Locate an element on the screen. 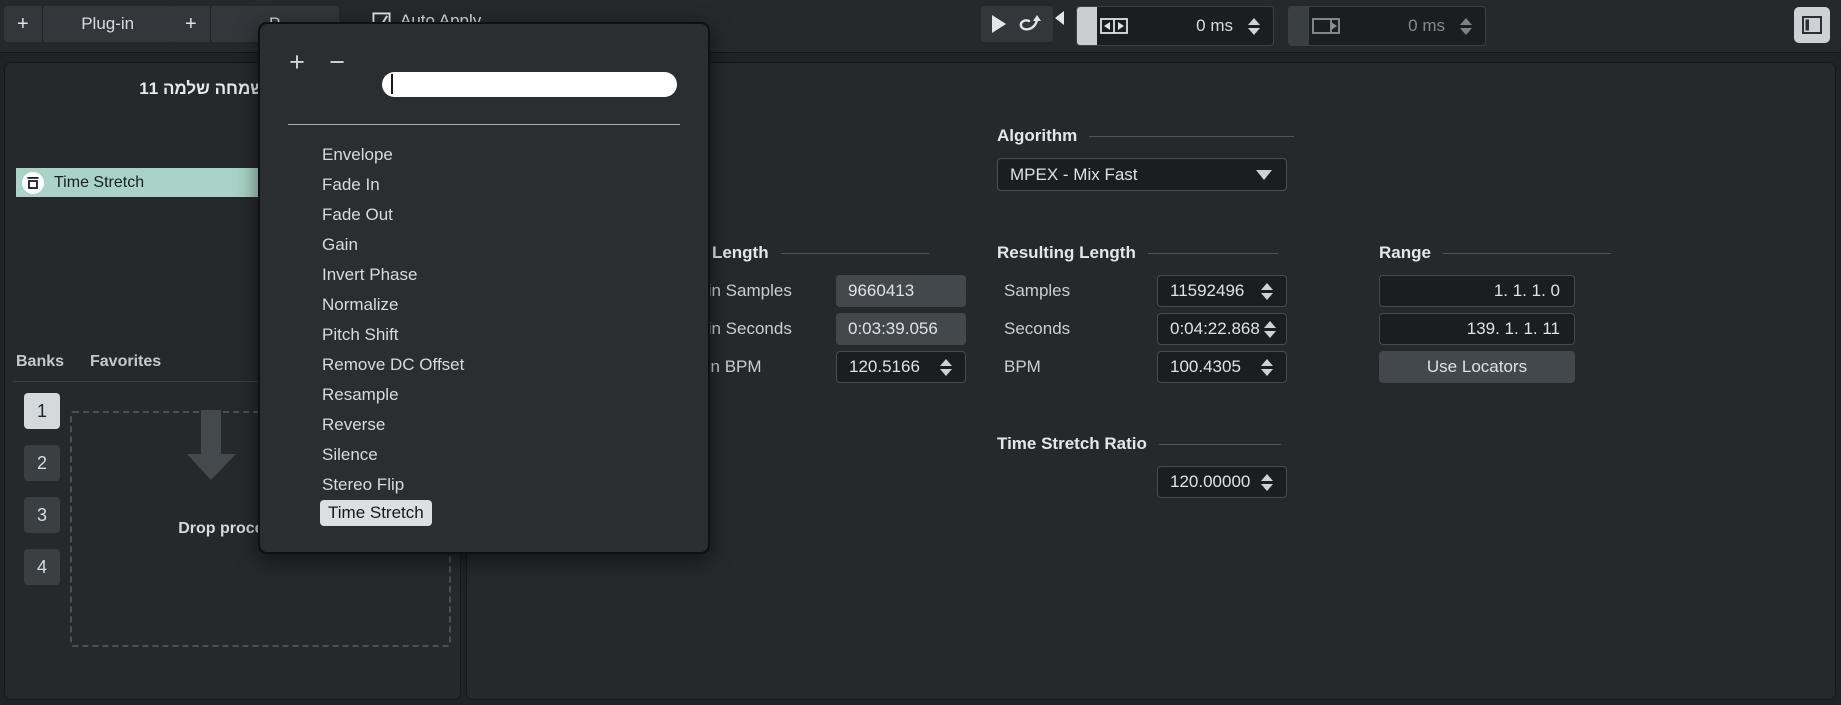 This screenshot has width=1841, height=705. length-in-seconds-value: 0:03:39.056 is located at coordinates (893, 328).